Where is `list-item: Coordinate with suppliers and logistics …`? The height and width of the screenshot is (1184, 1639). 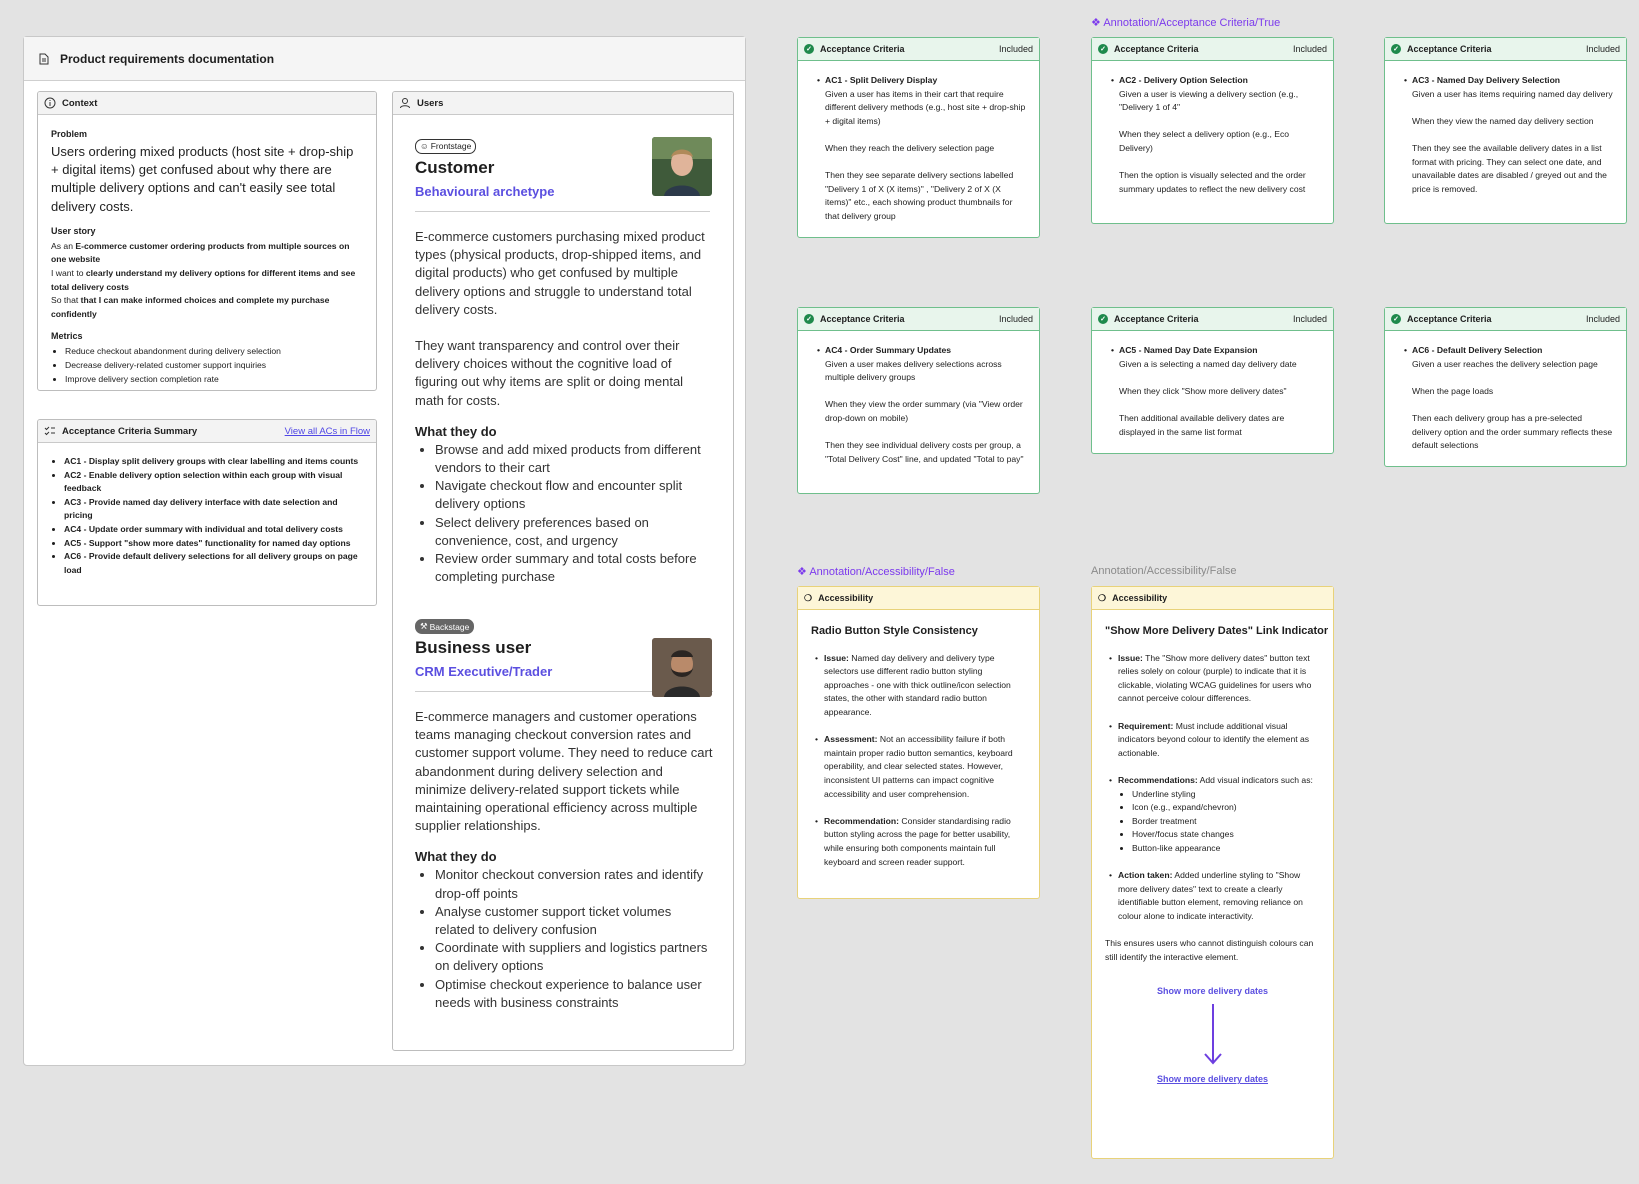
list-item: Coordinate with suppliers and logistics … is located at coordinates (574, 957).